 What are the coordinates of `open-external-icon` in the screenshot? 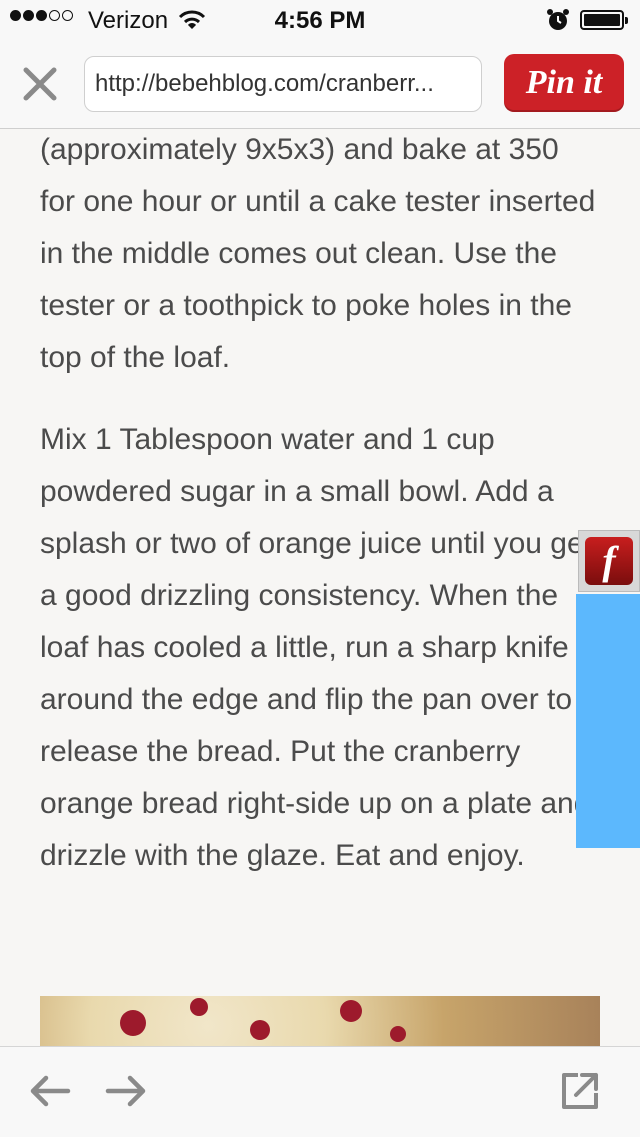 It's located at (580, 1091).